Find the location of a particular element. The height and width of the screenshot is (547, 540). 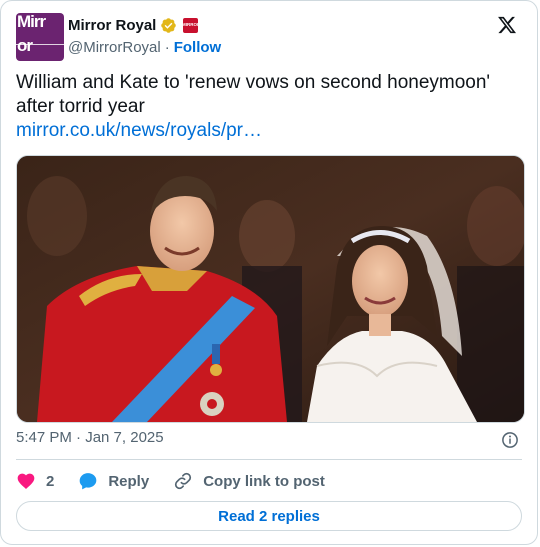

follow-button: Follow is located at coordinates (198, 47).